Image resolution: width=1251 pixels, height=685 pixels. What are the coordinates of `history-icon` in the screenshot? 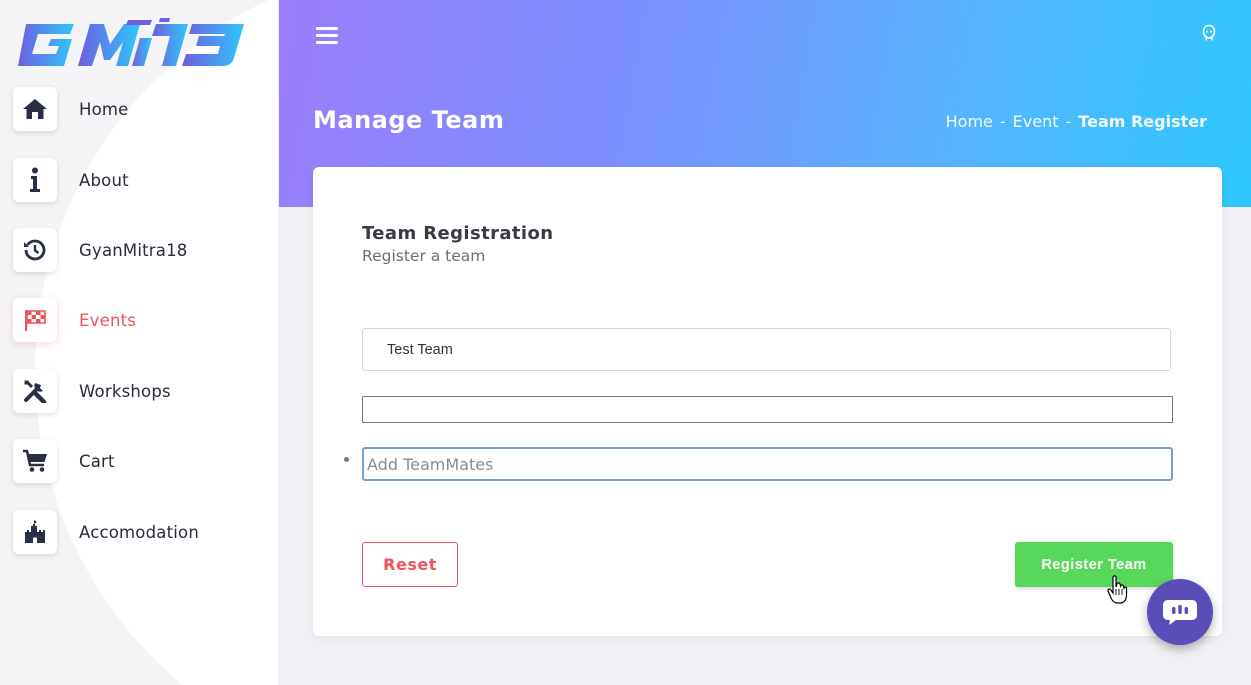 It's located at (35, 250).